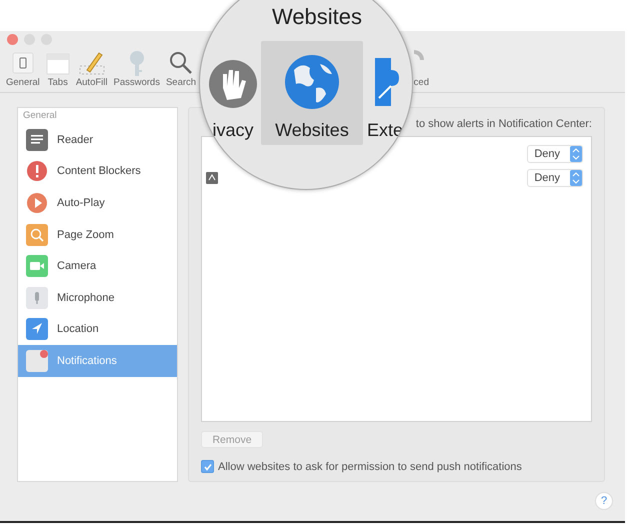 The image size is (633, 525). Describe the element at coordinates (312, 82) in the screenshot. I see `globe-icon` at that location.